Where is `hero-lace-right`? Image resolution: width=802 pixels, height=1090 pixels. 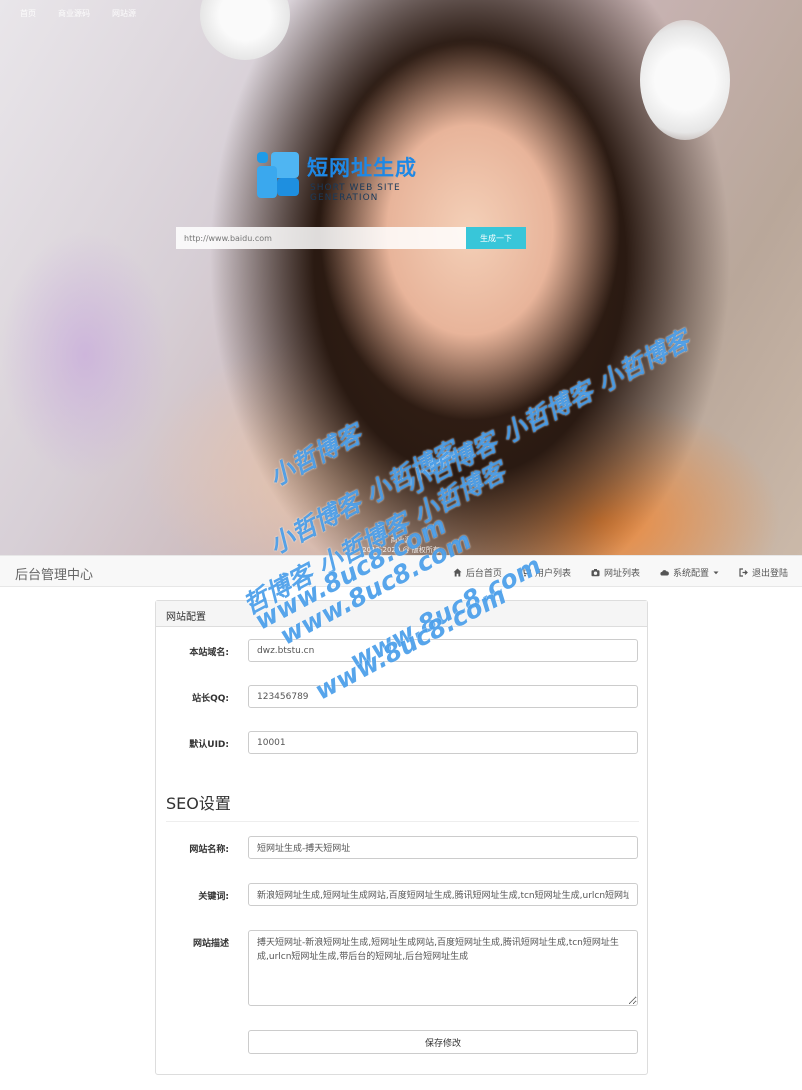
hero-lace-right is located at coordinates (685, 80).